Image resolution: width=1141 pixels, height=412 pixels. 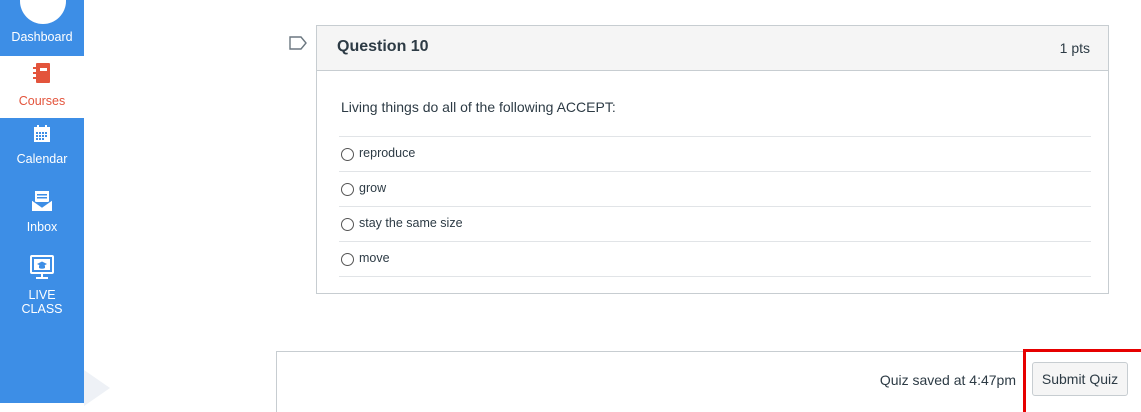 I want to click on nav-item-label: LIVE CLASS, so click(x=42, y=302).